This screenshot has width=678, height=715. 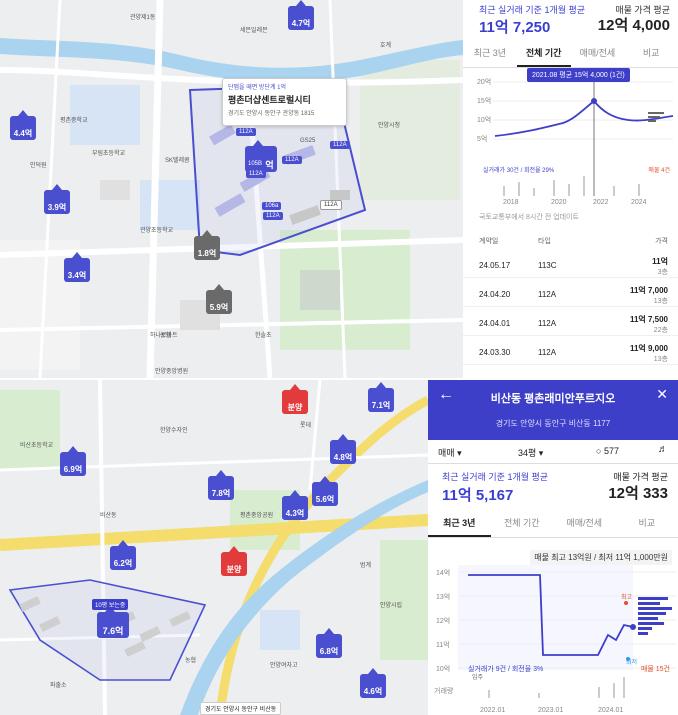 What do you see at coordinates (257, 88) in the screenshot?
I see `popup-badge: 단맵을 떼면 방단계 1억` at bounding box center [257, 88].